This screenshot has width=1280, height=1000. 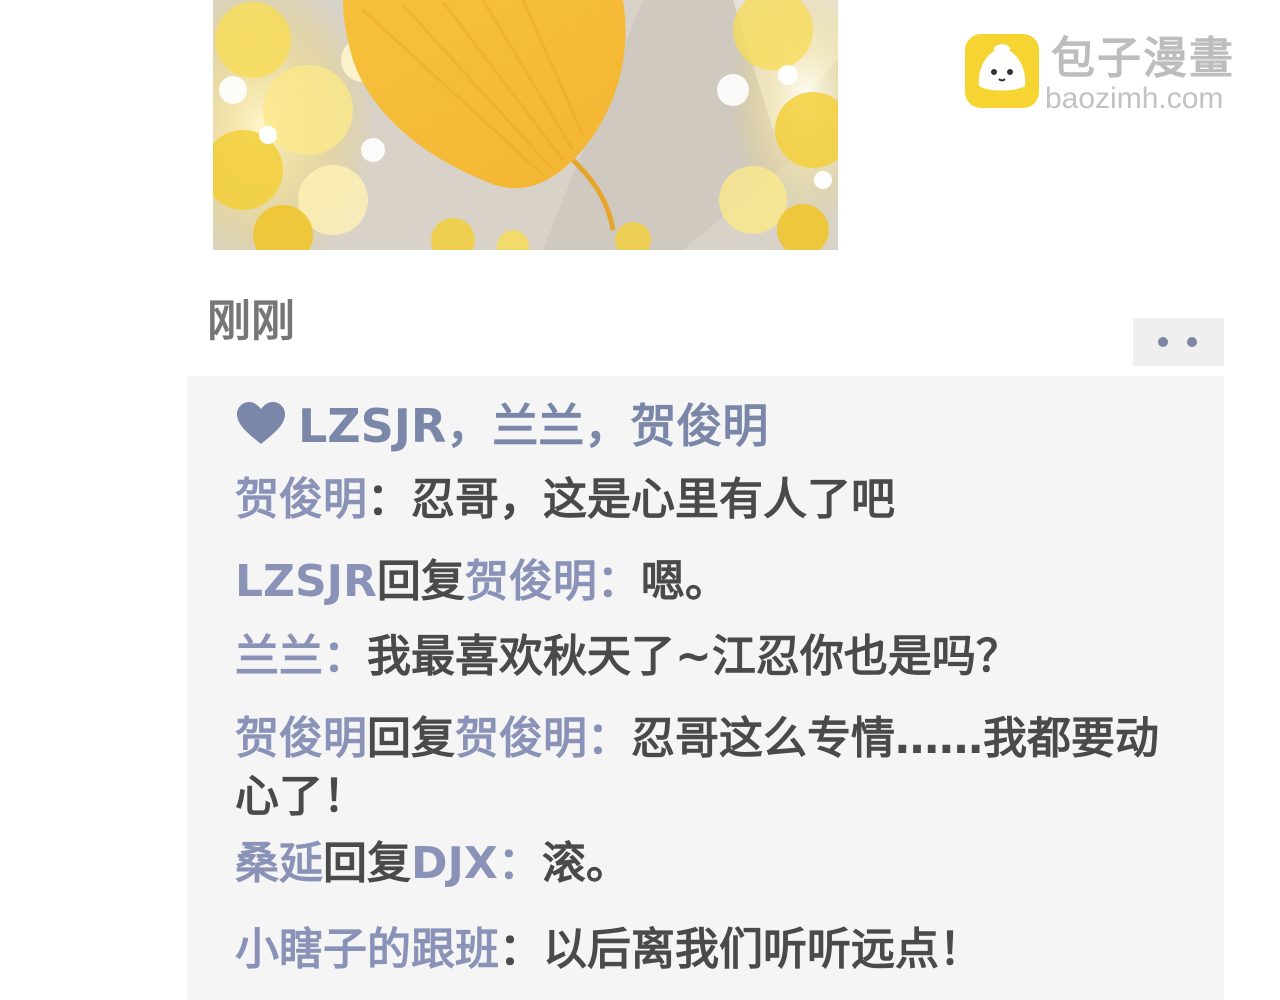 I want to click on comment-text: 滚。, so click(x=585, y=863).